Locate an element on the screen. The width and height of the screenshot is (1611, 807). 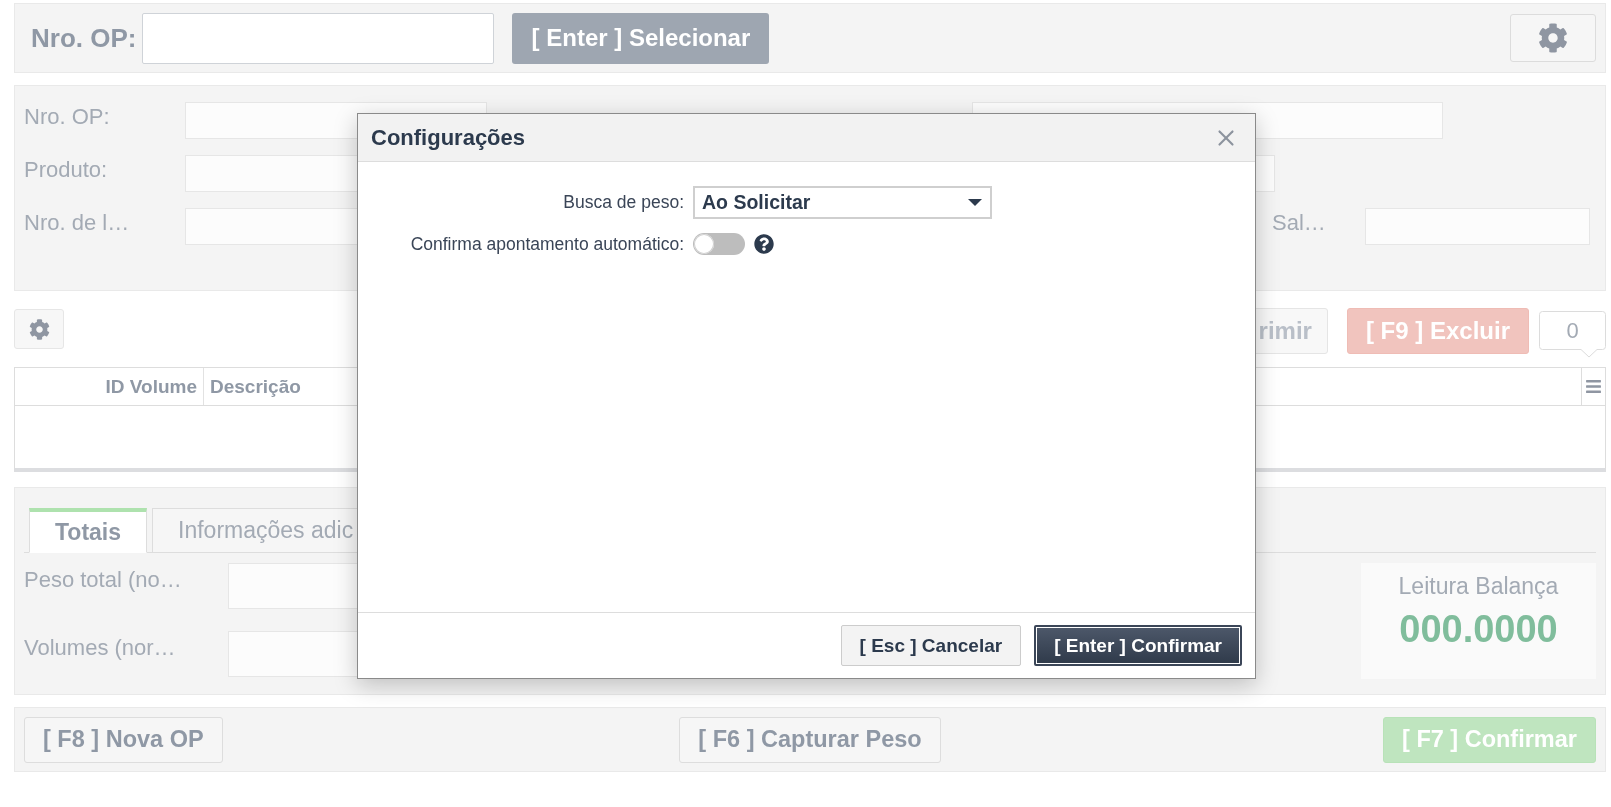
field-label: Produto: is located at coordinates (66, 169).